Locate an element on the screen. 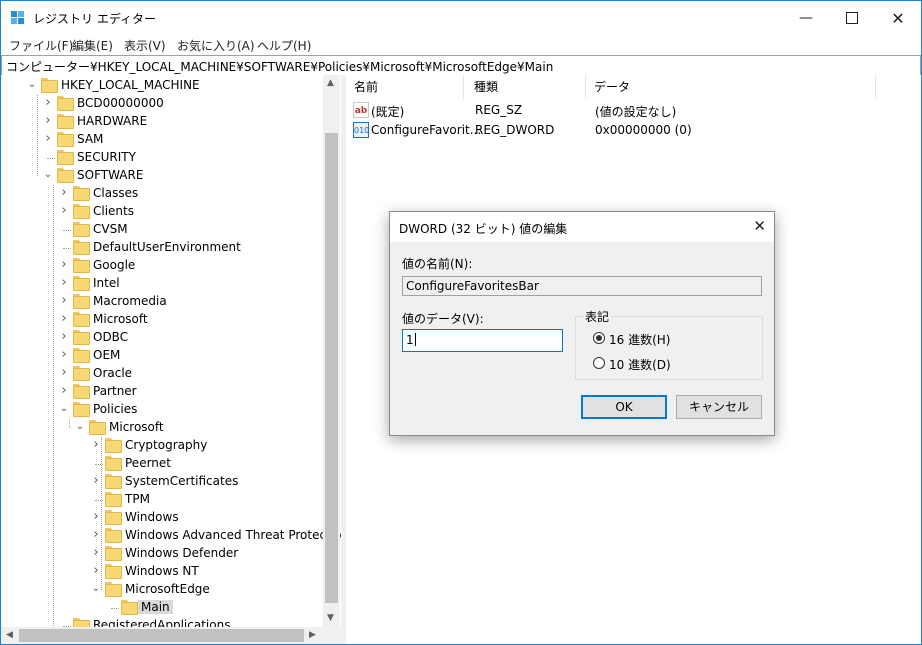  scroll-up-icon: ▲ is located at coordinates (330, 83).